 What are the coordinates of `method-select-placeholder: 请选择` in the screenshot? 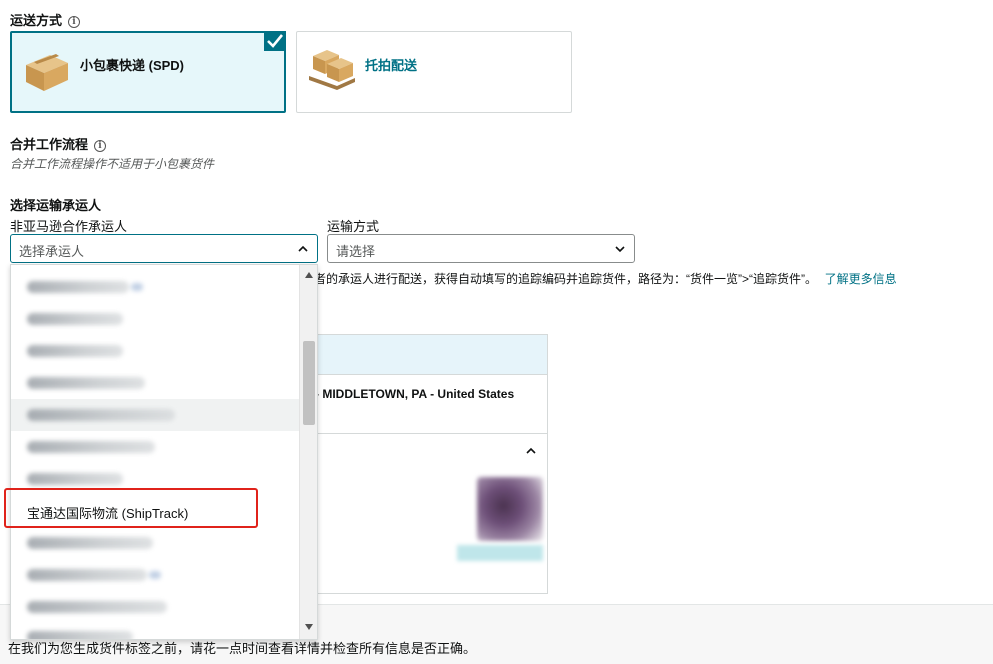 It's located at (356, 251).